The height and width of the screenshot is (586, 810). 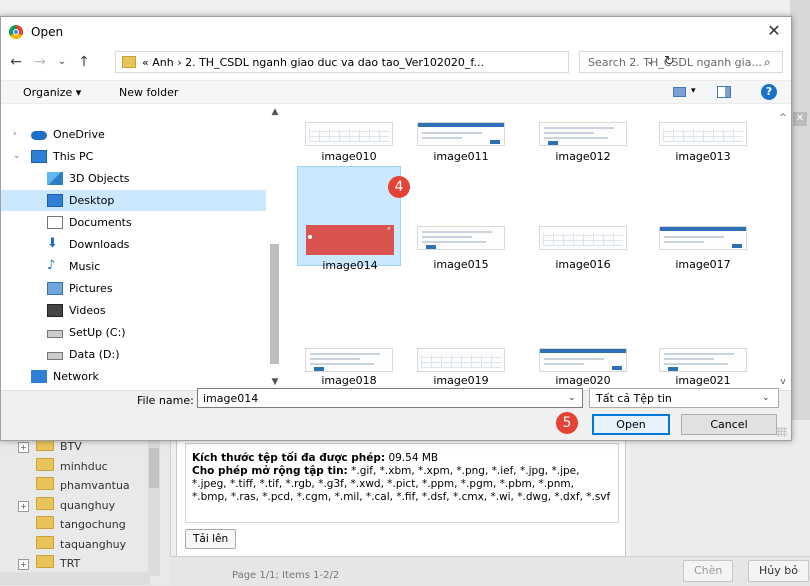 What do you see at coordinates (39, 376) in the screenshot?
I see `network-icon` at bounding box center [39, 376].